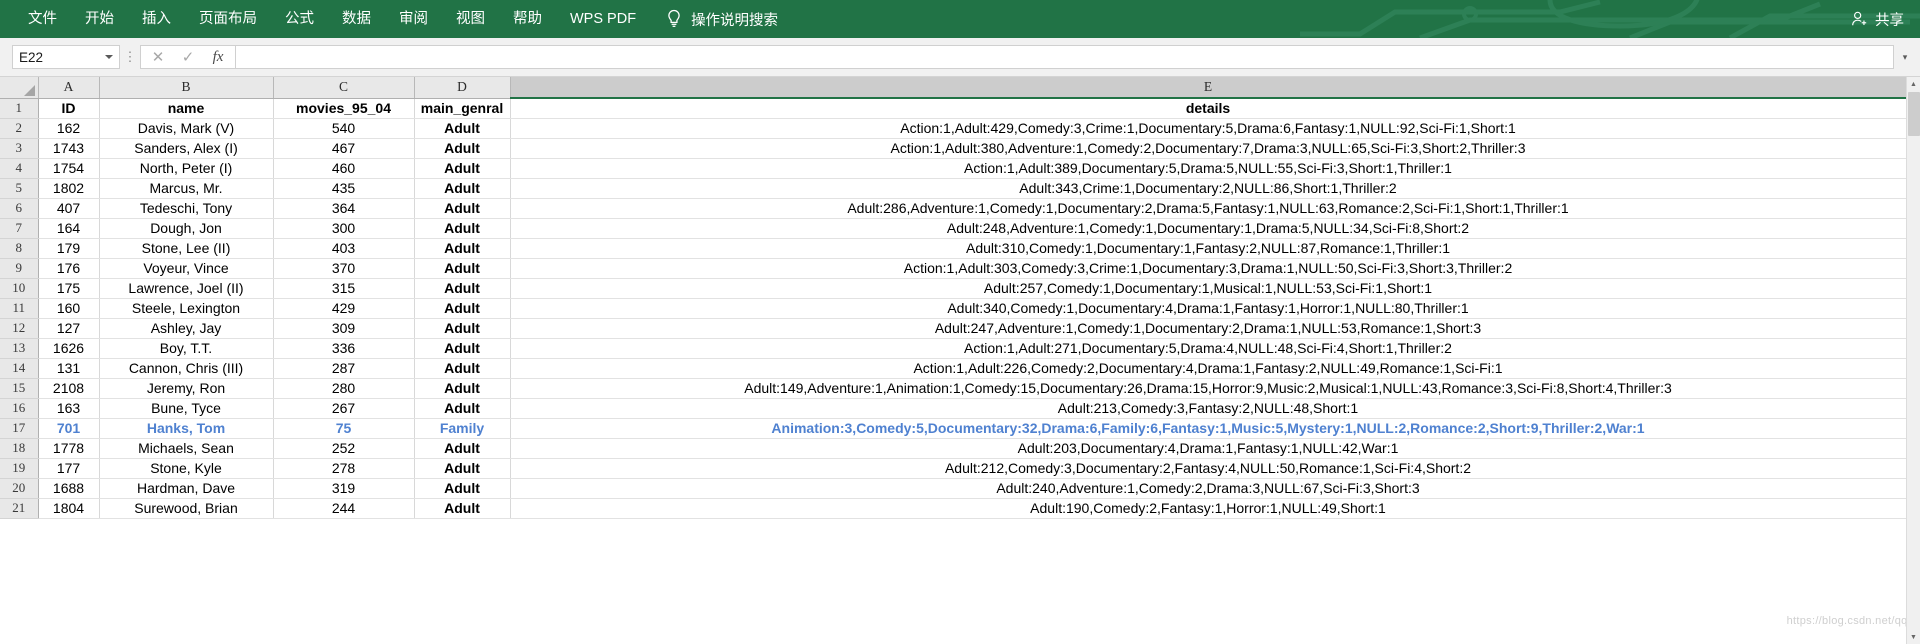 Image resolution: width=1920 pixels, height=644 pixels. What do you see at coordinates (19, 508) in the screenshot?
I see `row-header-21: 21` at bounding box center [19, 508].